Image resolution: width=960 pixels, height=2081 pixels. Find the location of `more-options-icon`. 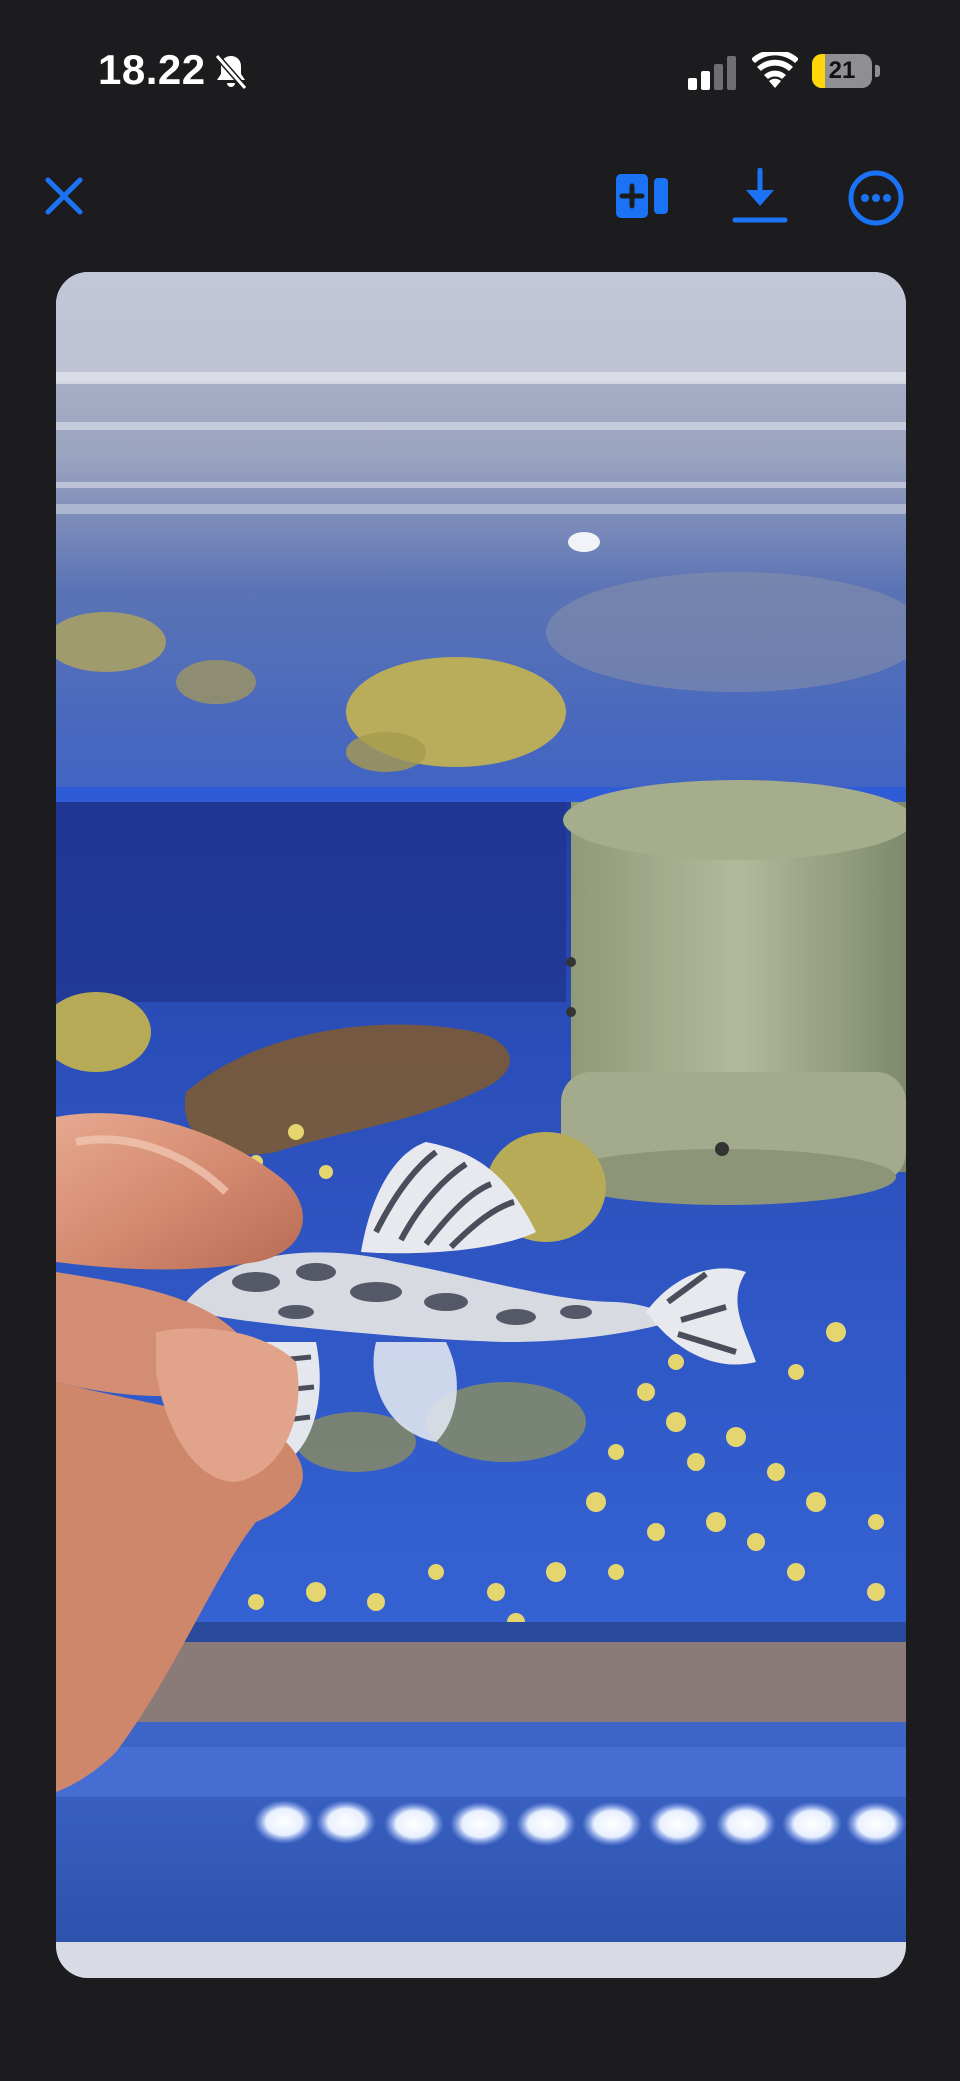

more-options-icon is located at coordinates (876, 198).